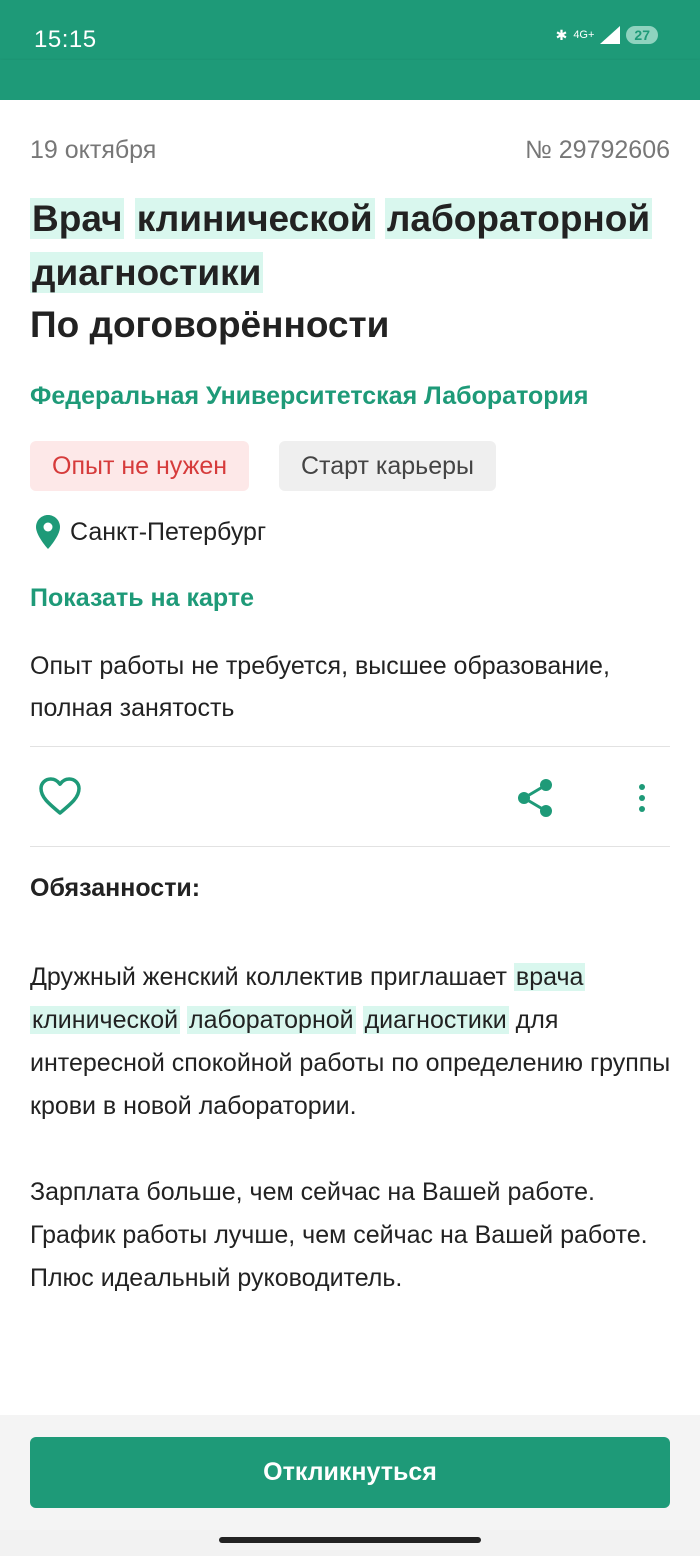  Describe the element at coordinates (350, 80) in the screenshot. I see `app-toolbar` at that location.